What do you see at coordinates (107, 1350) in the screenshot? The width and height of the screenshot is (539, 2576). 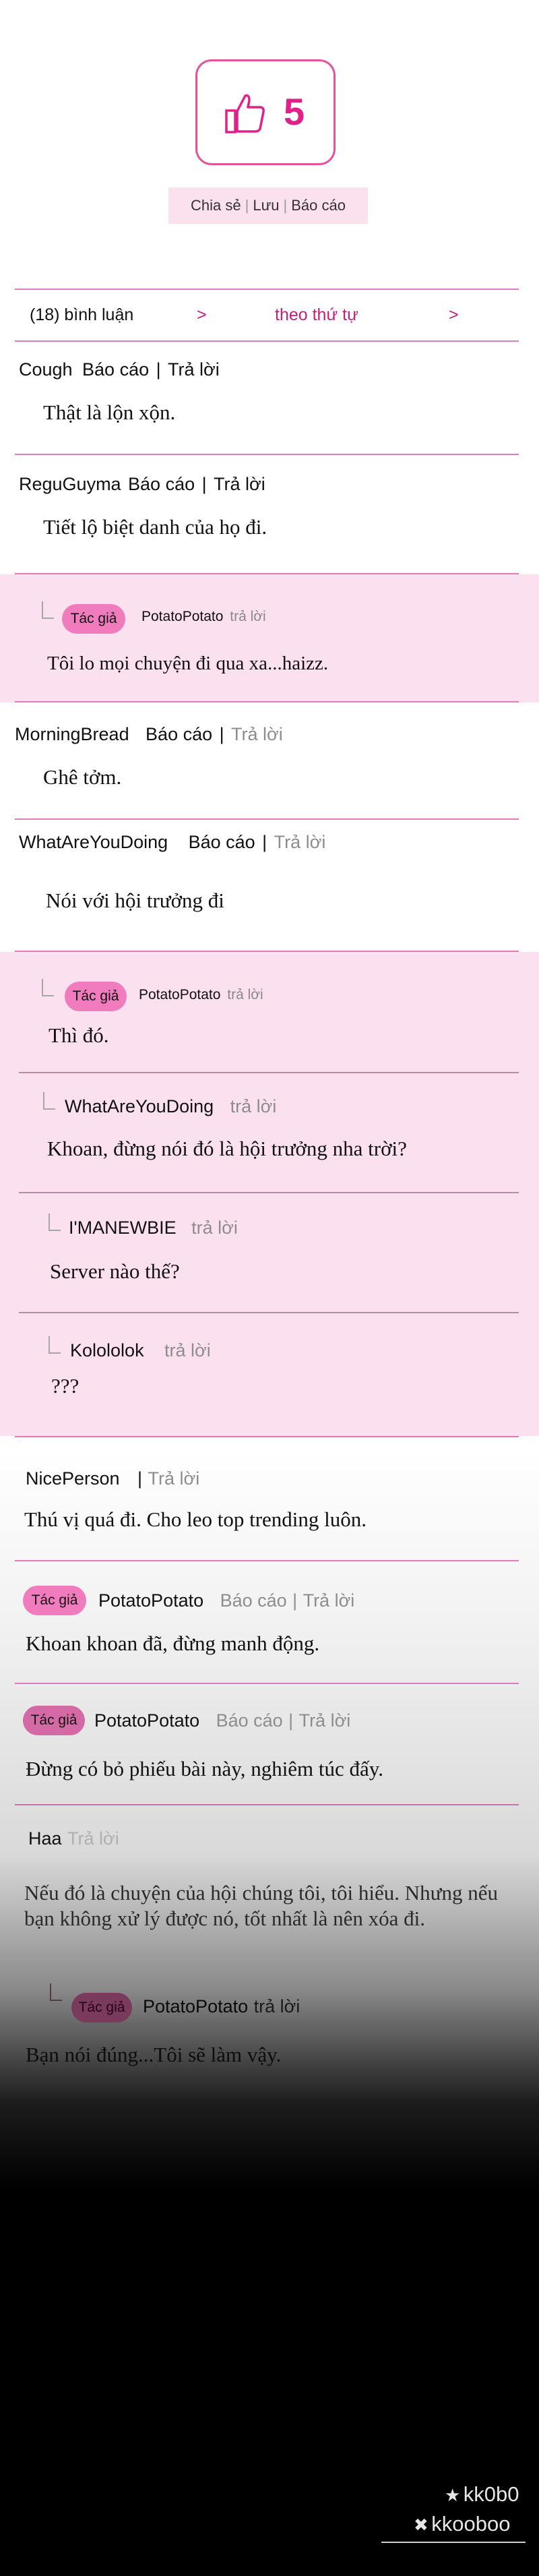 I see `comment-username: Kolololok` at bounding box center [107, 1350].